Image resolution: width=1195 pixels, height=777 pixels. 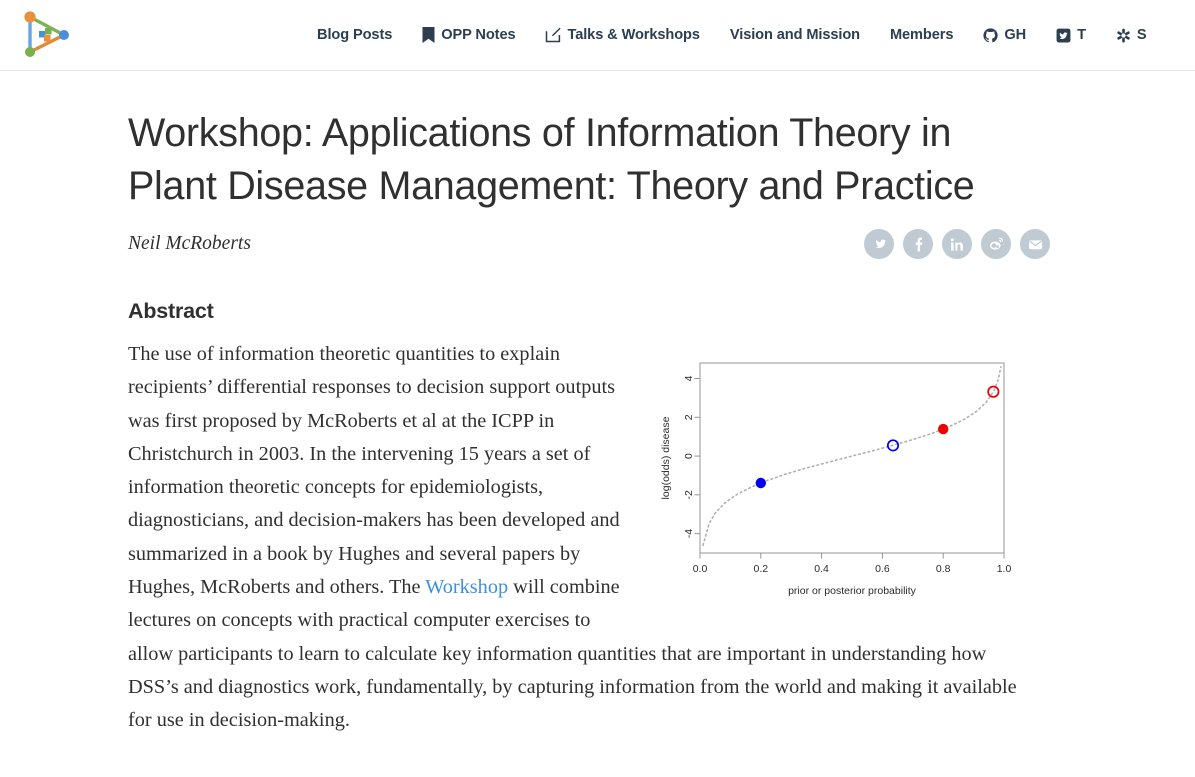 I want to click on nav-label-keybase: S, so click(x=1141, y=35).